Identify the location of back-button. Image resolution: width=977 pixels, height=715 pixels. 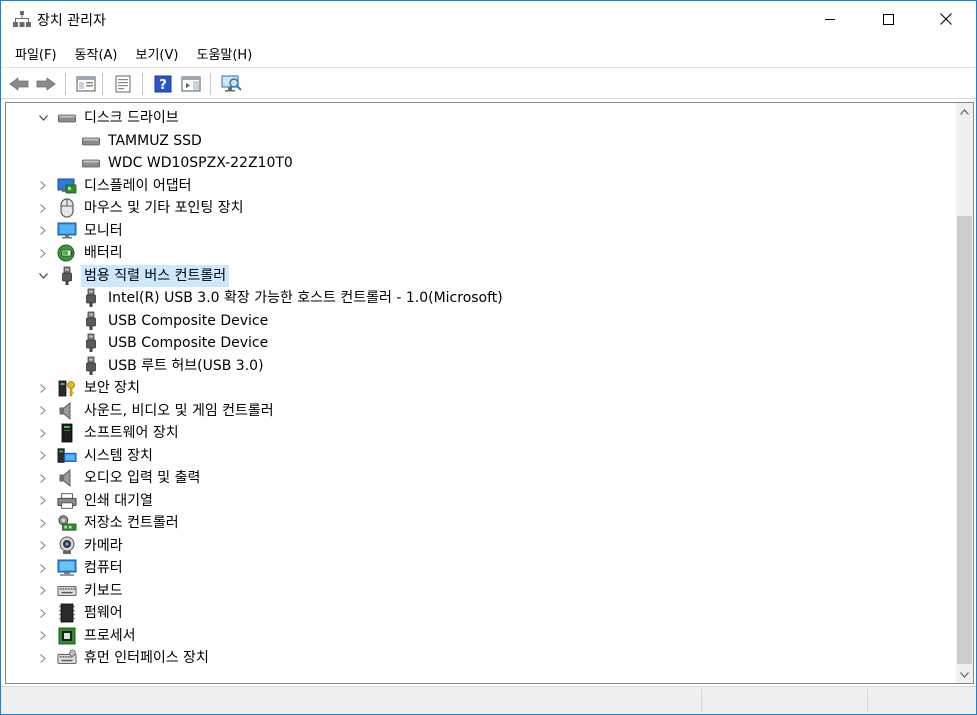
(19, 84).